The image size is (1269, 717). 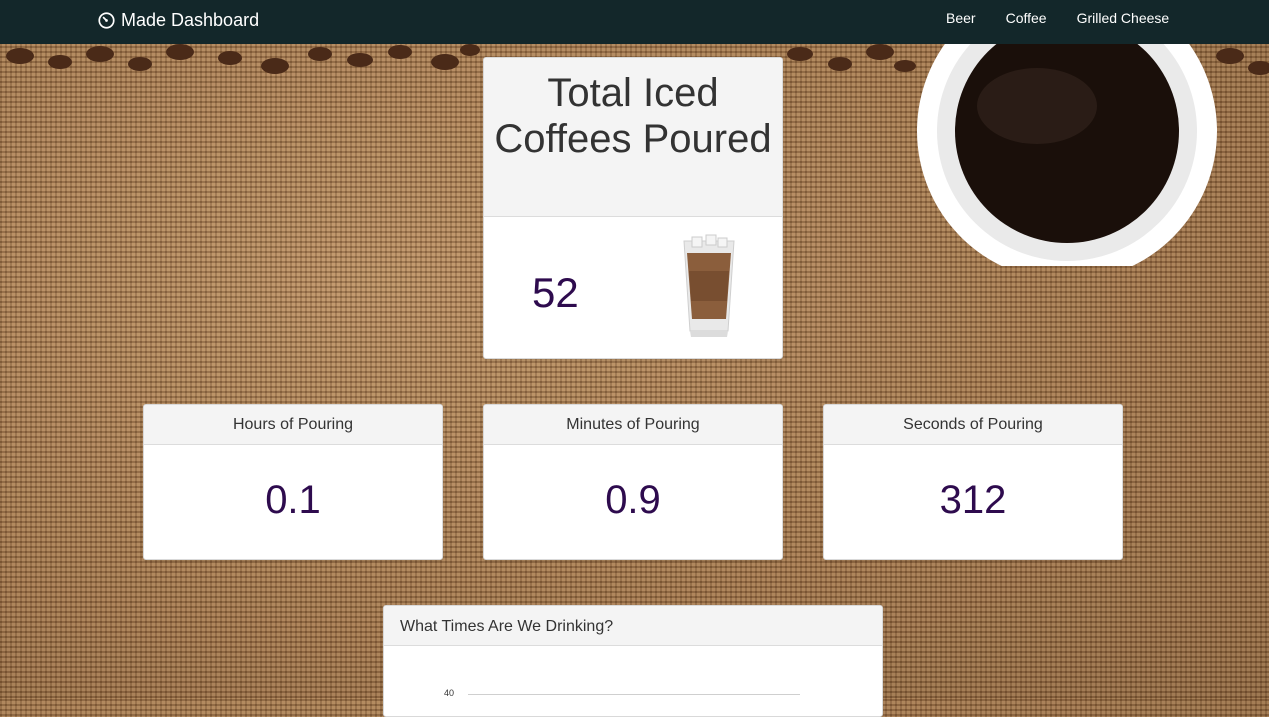 What do you see at coordinates (633, 500) in the screenshot?
I see `stat-value: 0.9` at bounding box center [633, 500].